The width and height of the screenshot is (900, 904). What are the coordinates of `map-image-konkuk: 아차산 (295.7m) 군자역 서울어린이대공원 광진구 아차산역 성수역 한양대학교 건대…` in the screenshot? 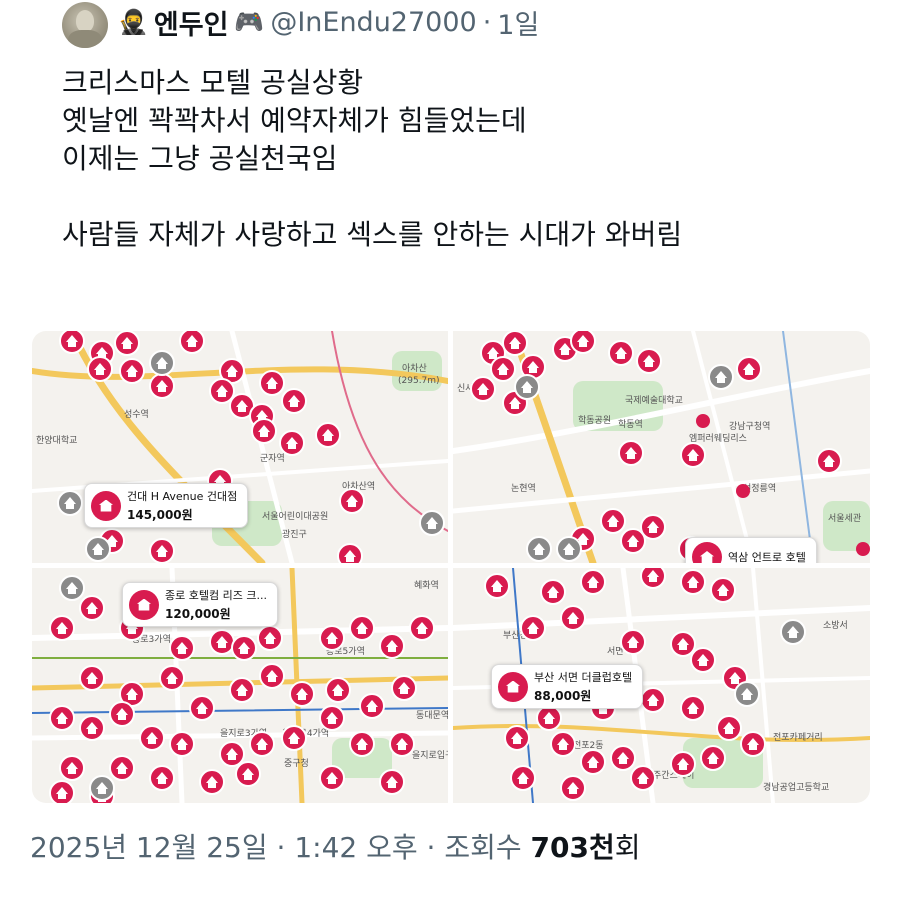 It's located at (240, 447).